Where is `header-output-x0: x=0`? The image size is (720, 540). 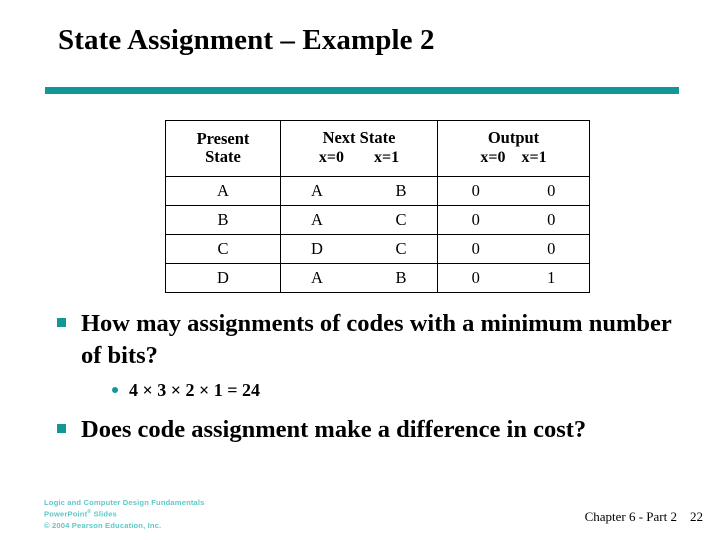
header-output-x0: x=0 is located at coordinates (493, 157).